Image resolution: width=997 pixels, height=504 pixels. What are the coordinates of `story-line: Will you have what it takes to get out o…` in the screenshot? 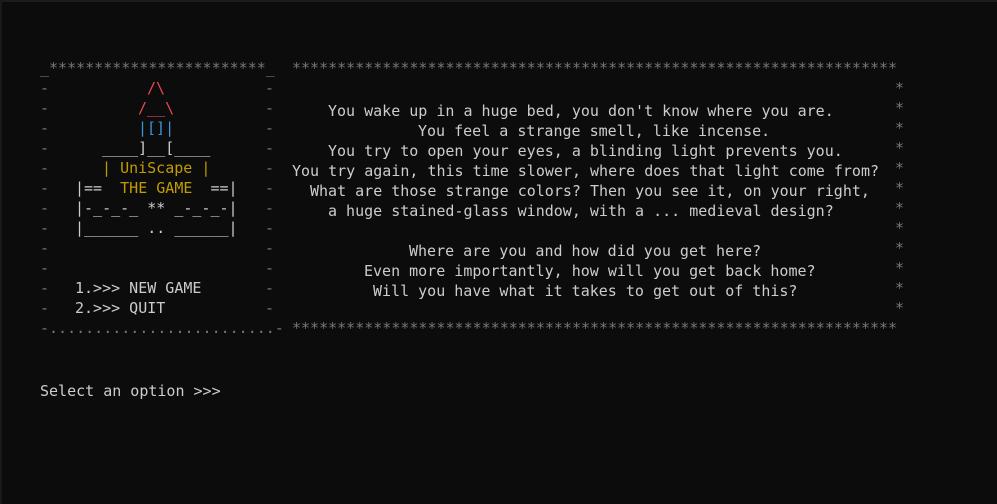 It's located at (585, 291).